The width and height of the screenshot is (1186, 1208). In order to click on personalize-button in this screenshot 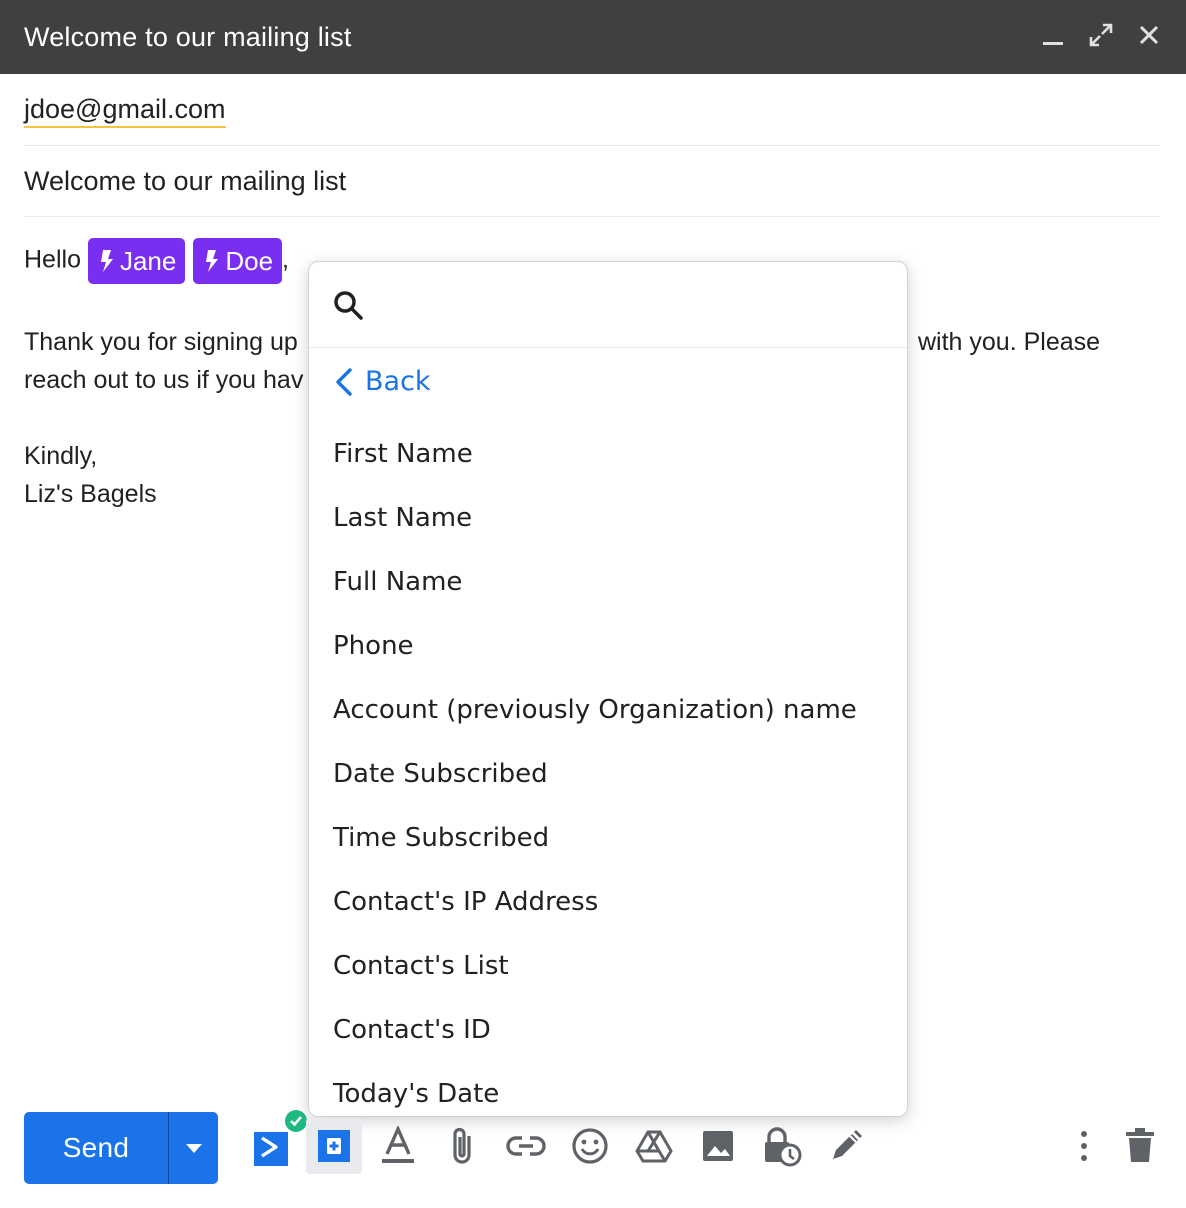, I will do `click(334, 1146)`.